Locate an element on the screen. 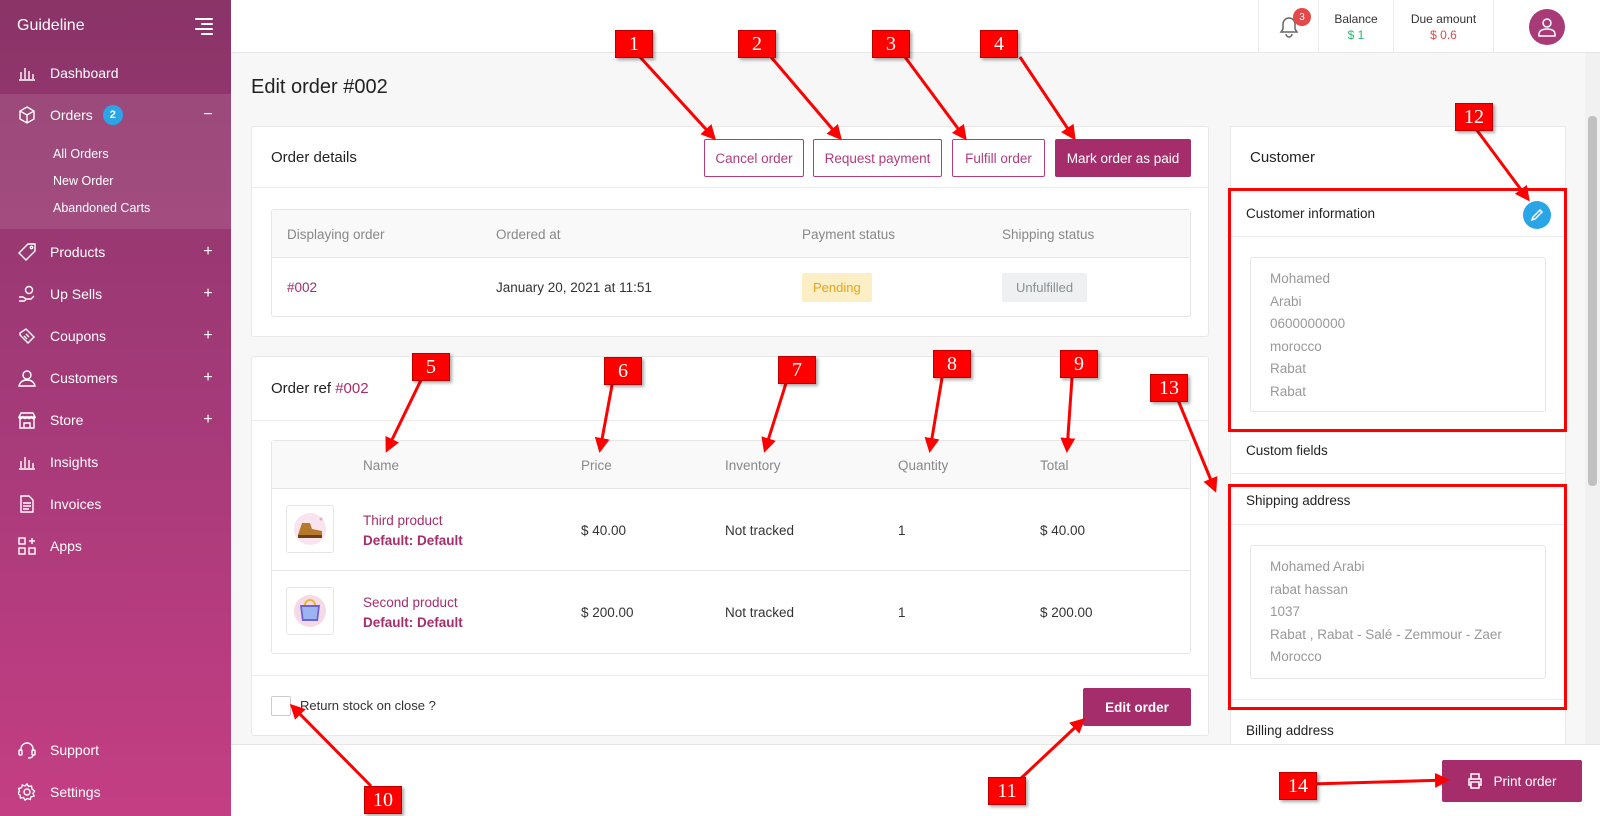 This screenshot has width=1600, height=816. menu-toggle-icon is located at coordinates (204, 26).